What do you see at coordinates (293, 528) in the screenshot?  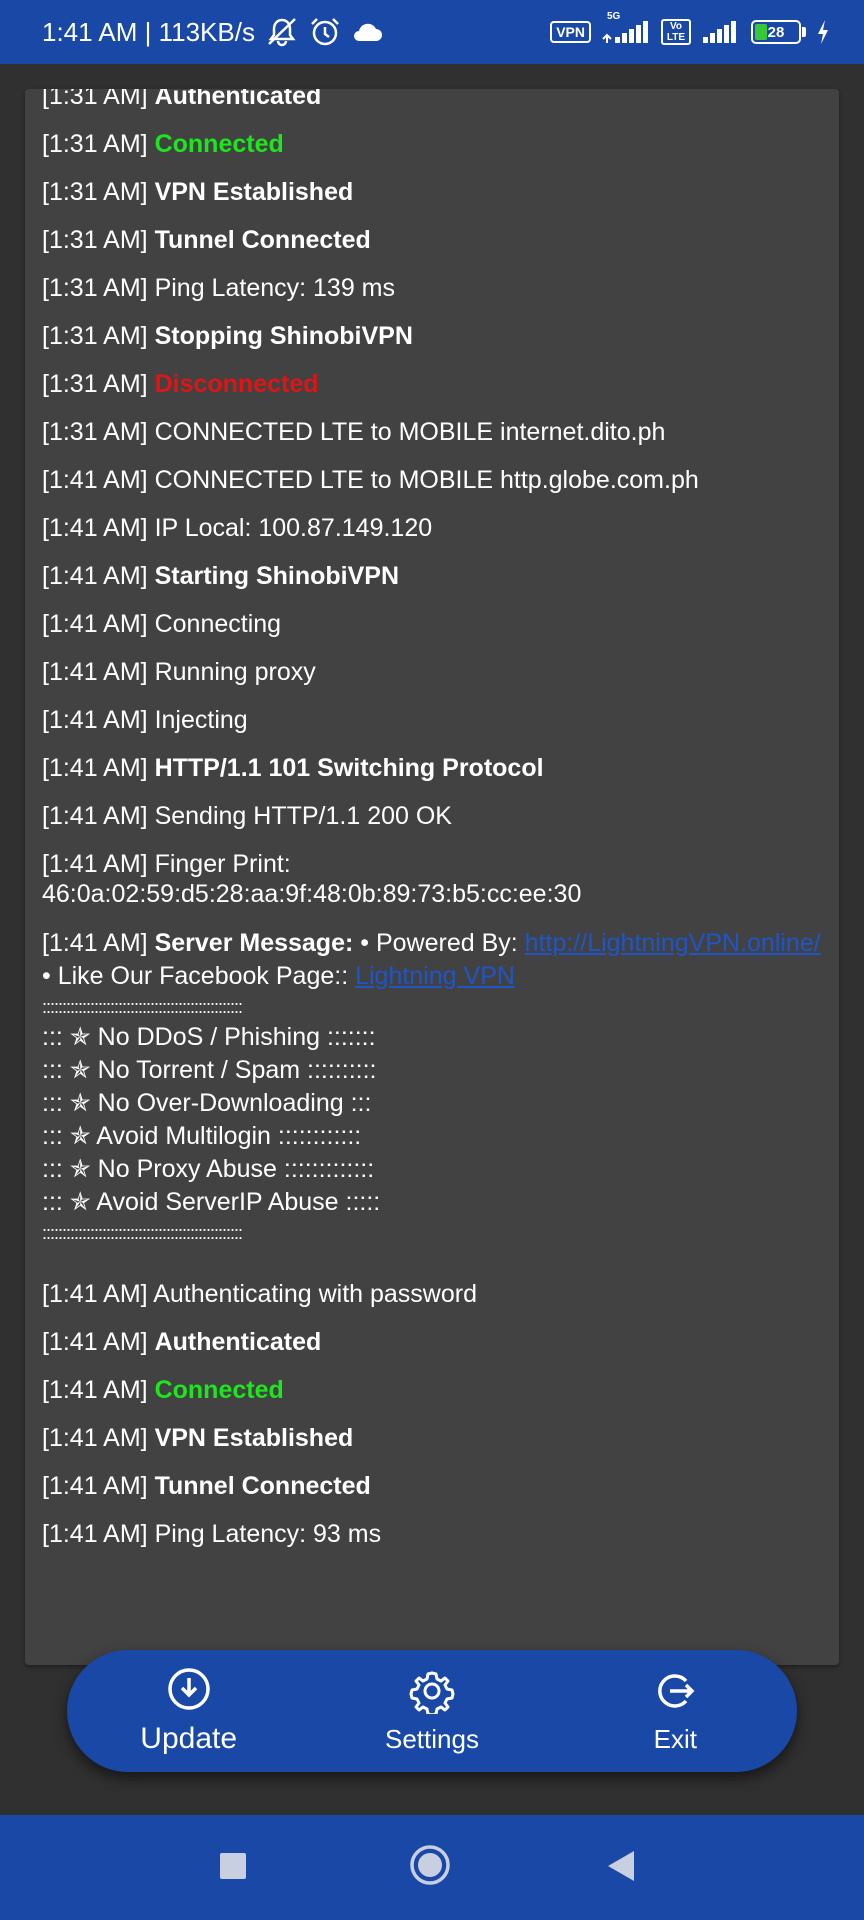 I see `log-message: IP Local: 100.87.149.120` at bounding box center [293, 528].